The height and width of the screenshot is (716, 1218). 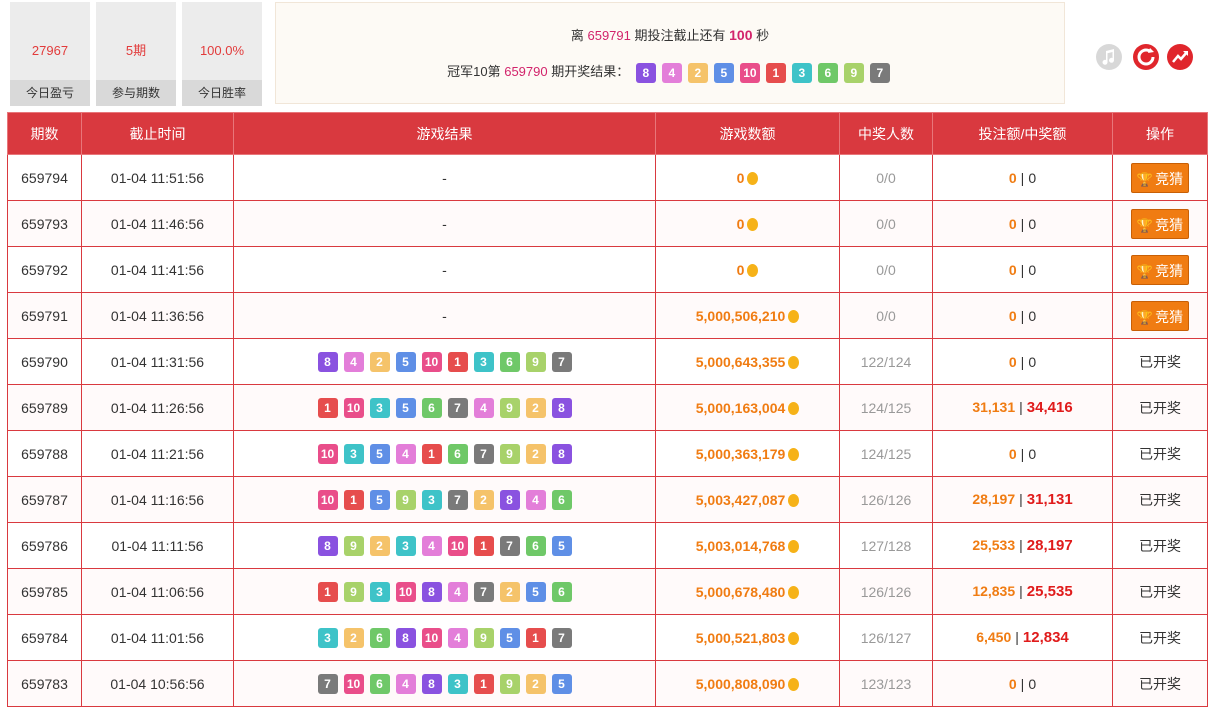 I want to click on refresh-icon, so click(x=1146, y=57).